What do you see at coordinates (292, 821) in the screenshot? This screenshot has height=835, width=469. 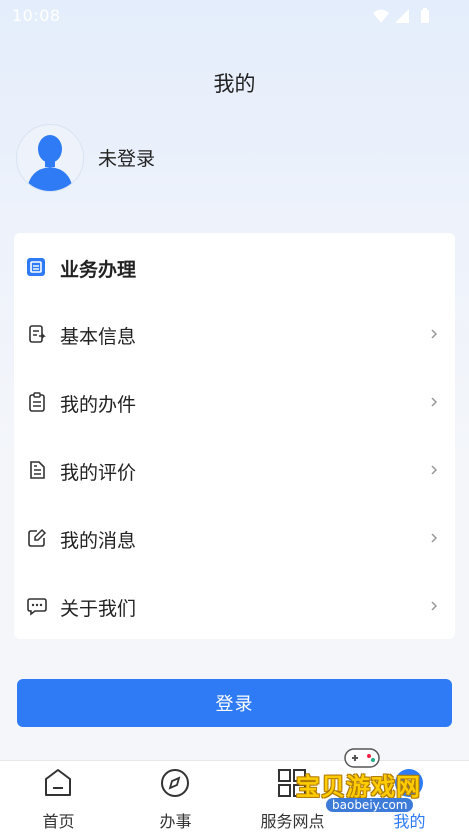 I see `tab-label: 服务网点` at bounding box center [292, 821].